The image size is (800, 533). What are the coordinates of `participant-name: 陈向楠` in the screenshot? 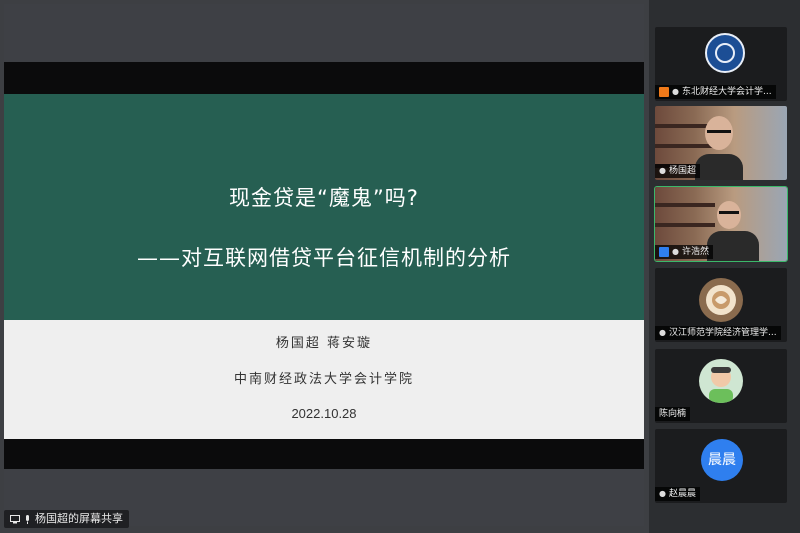 It's located at (673, 414).